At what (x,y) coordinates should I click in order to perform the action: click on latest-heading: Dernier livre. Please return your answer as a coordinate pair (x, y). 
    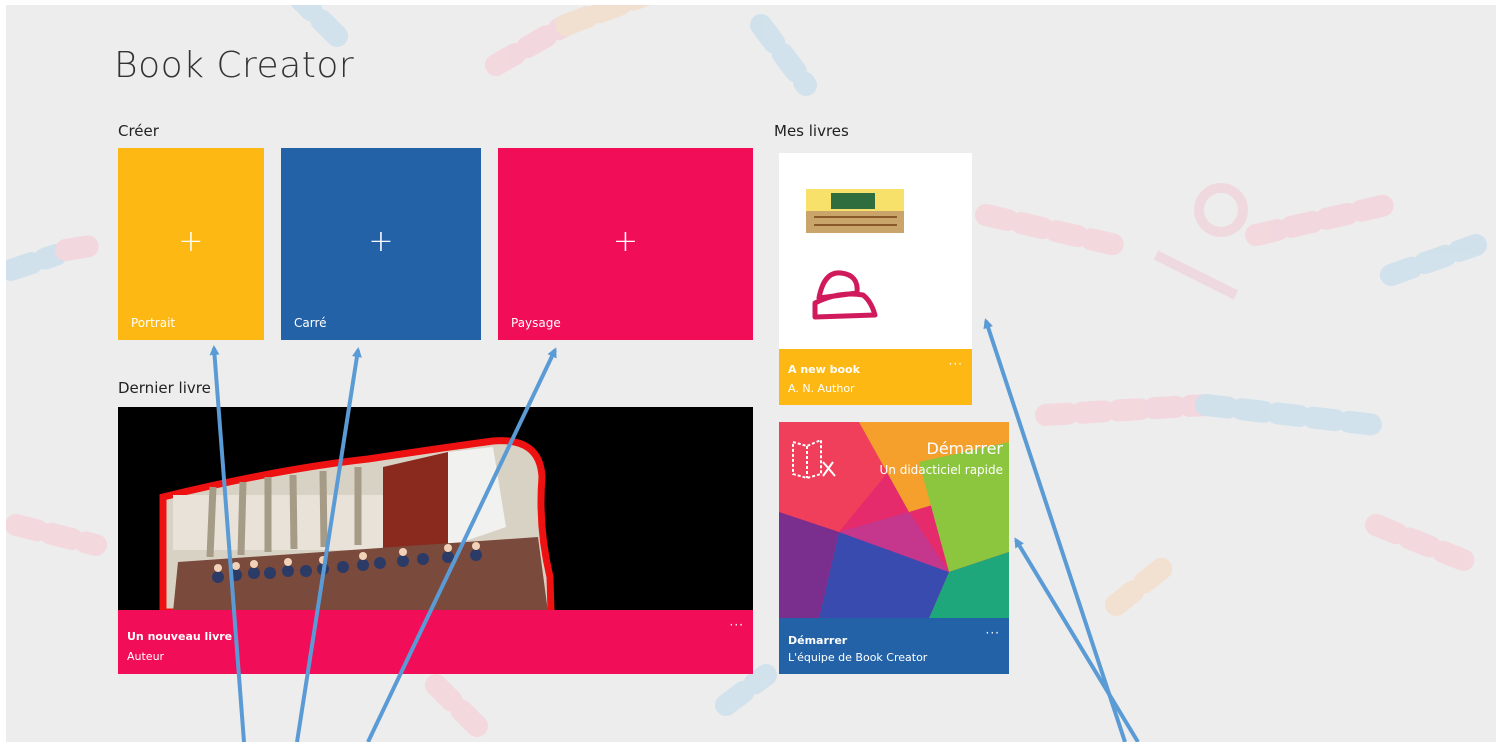
    Looking at the image, I should click on (164, 388).